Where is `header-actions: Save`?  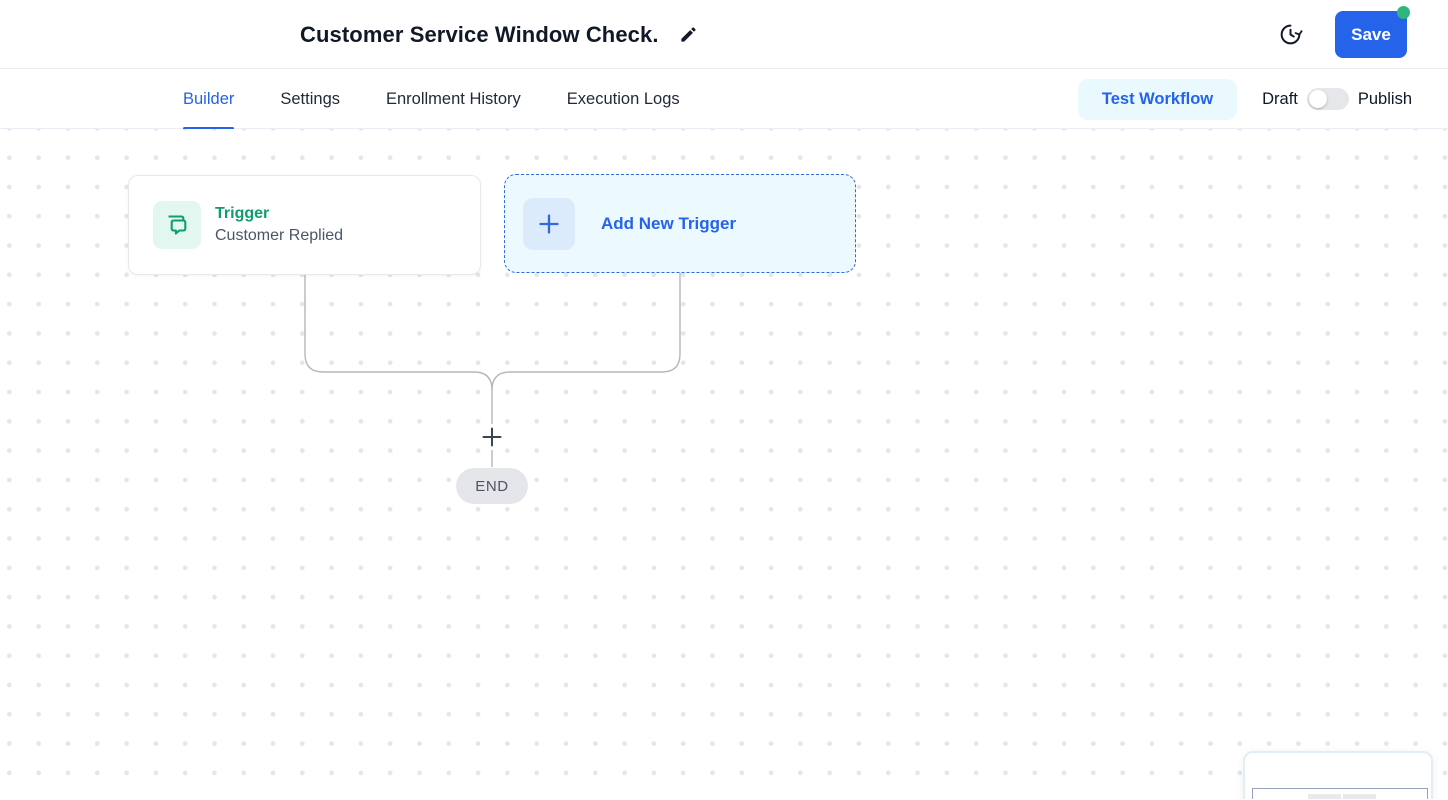
header-actions: Save is located at coordinates (1343, 34).